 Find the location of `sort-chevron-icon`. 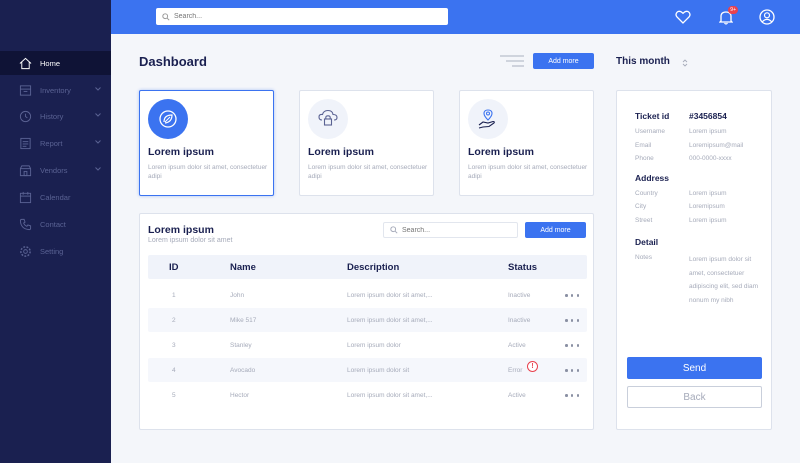

sort-chevron-icon is located at coordinates (685, 63).